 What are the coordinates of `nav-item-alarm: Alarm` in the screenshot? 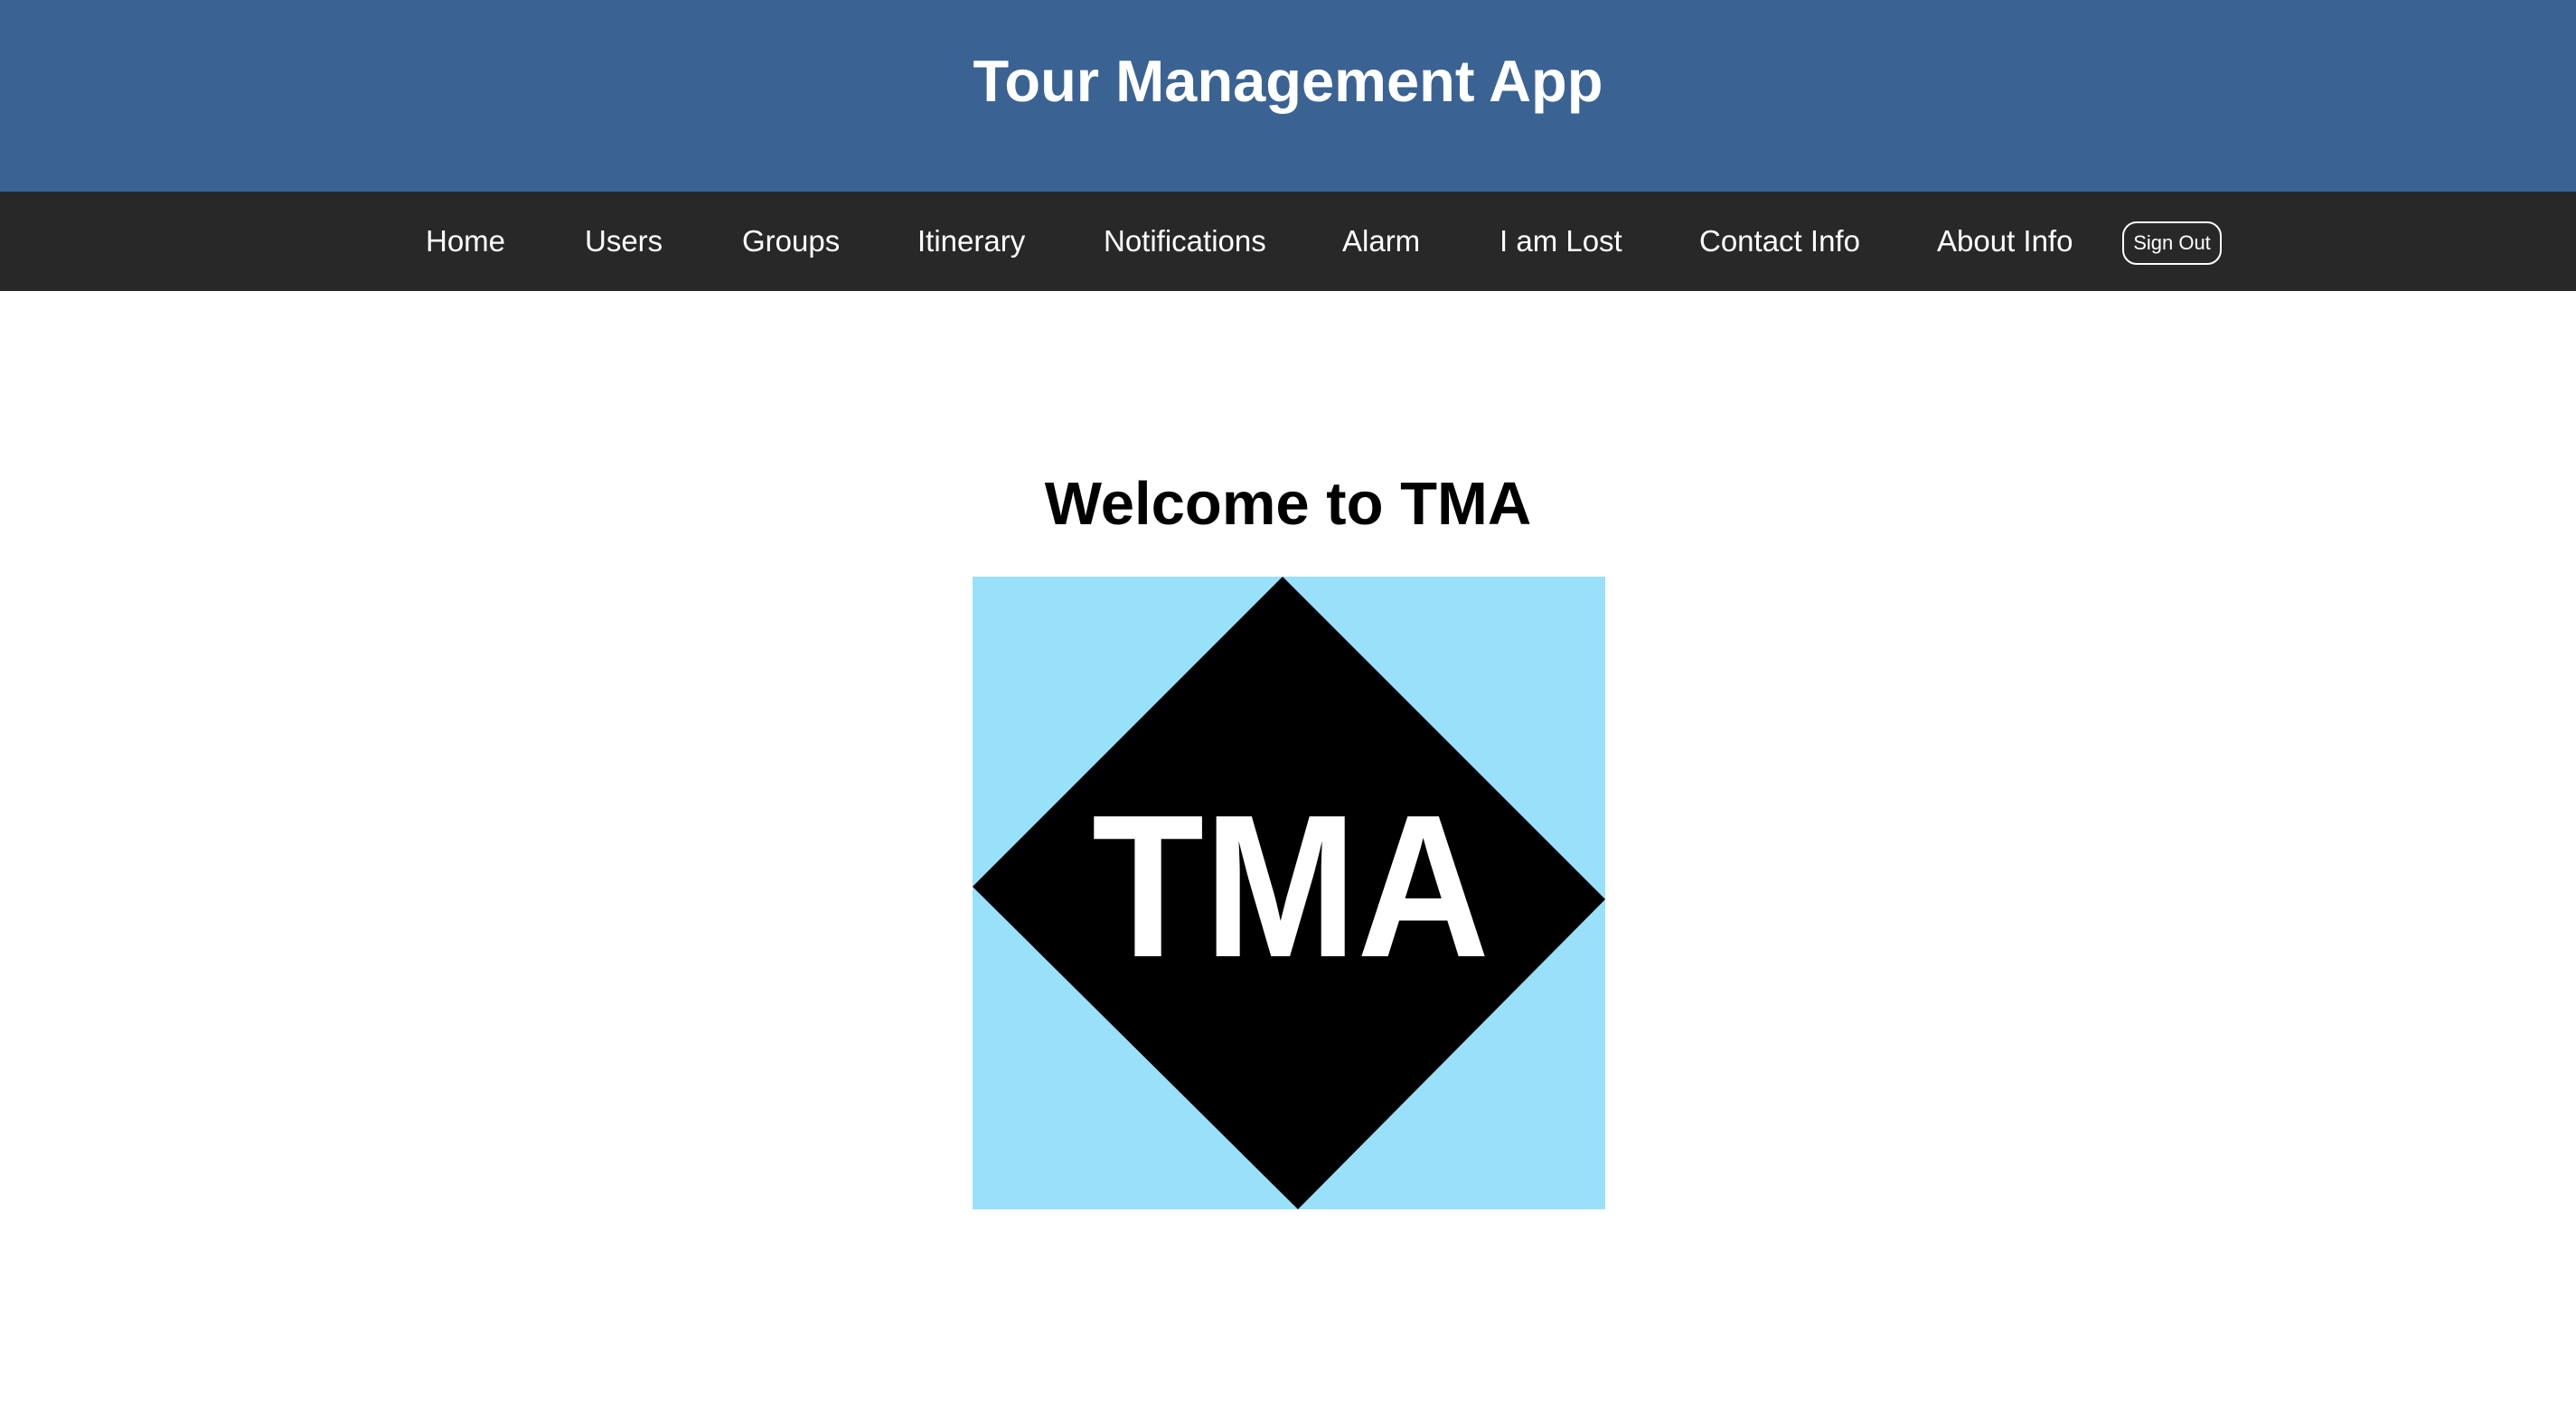 It's located at (1381, 241).